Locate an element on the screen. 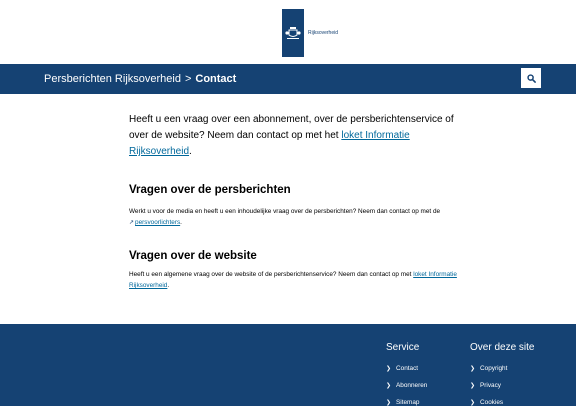 The width and height of the screenshot is (576, 415). footer-about-title: Over deze site is located at coordinates (502, 347).